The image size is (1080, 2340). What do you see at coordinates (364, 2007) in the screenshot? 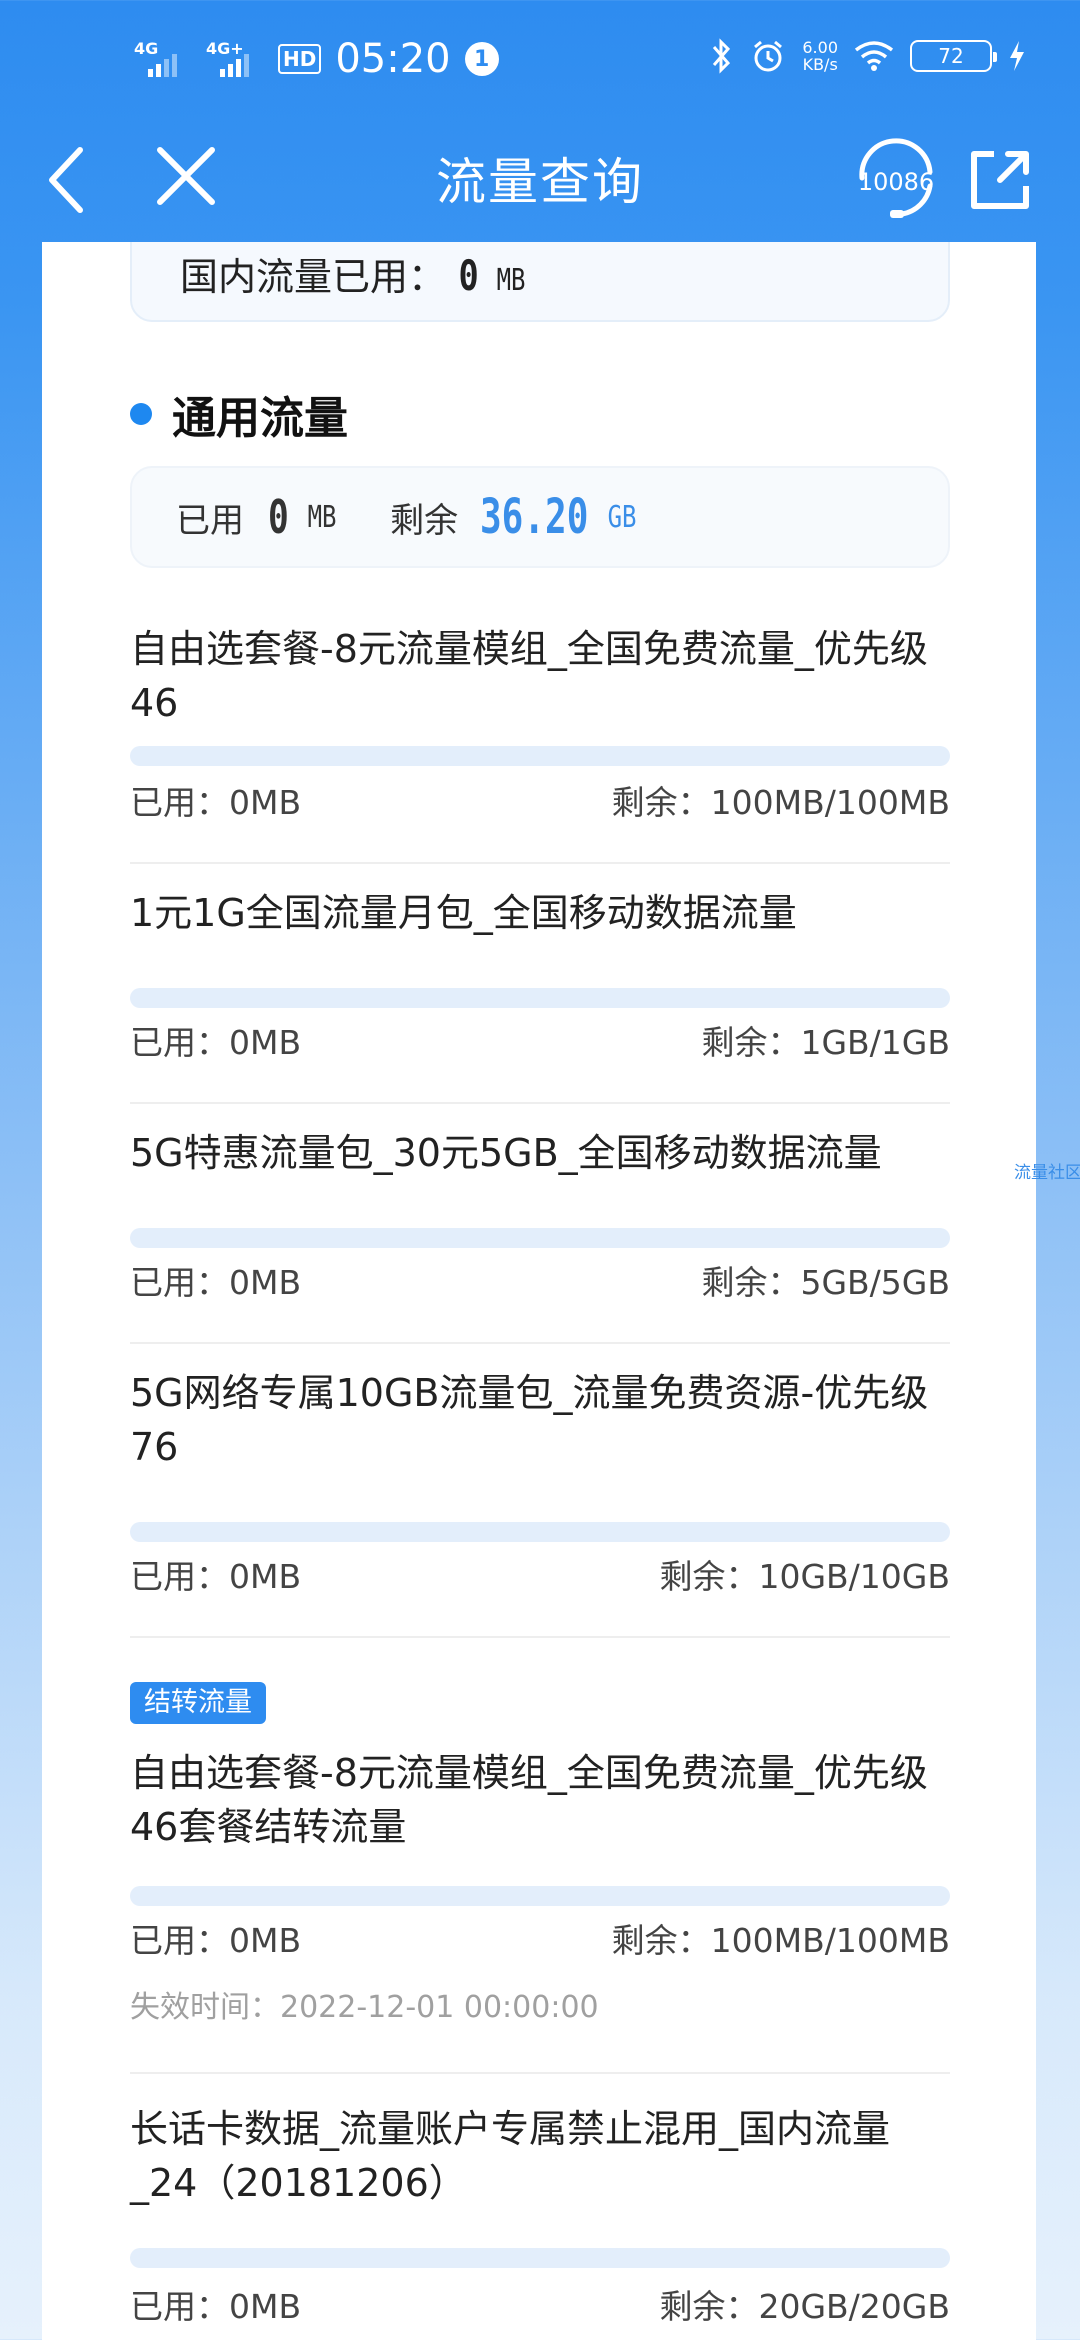
I see `expire-time: 失效时间：2022-12-01 00:00:00` at bounding box center [364, 2007].